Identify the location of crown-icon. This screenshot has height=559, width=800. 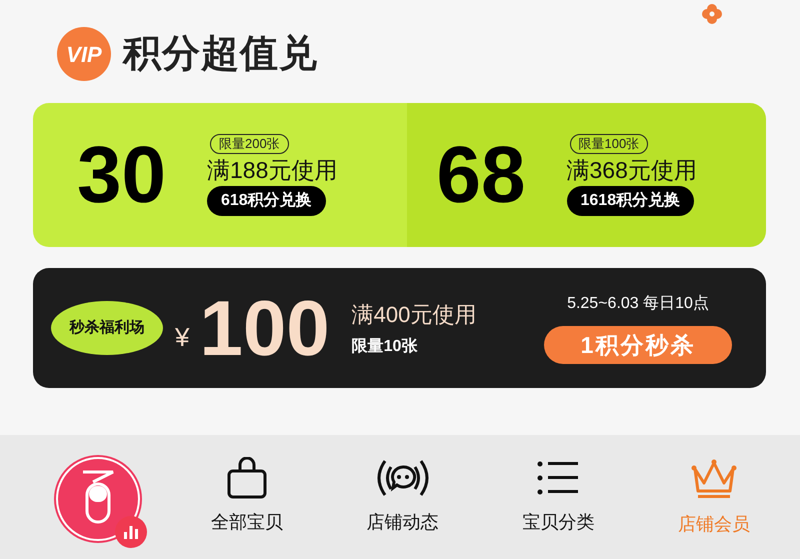
(714, 478).